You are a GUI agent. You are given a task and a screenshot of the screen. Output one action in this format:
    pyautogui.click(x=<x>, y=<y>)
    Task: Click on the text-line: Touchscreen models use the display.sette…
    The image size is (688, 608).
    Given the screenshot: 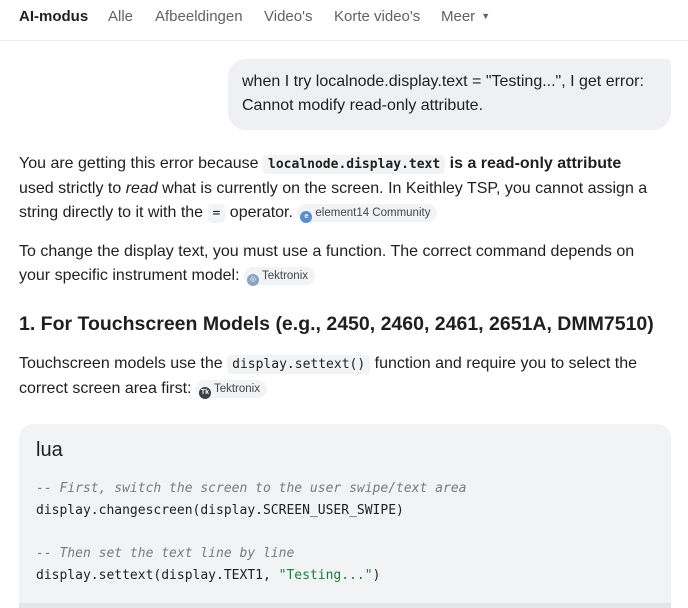 What is the action you would take?
    pyautogui.click(x=349, y=364)
    